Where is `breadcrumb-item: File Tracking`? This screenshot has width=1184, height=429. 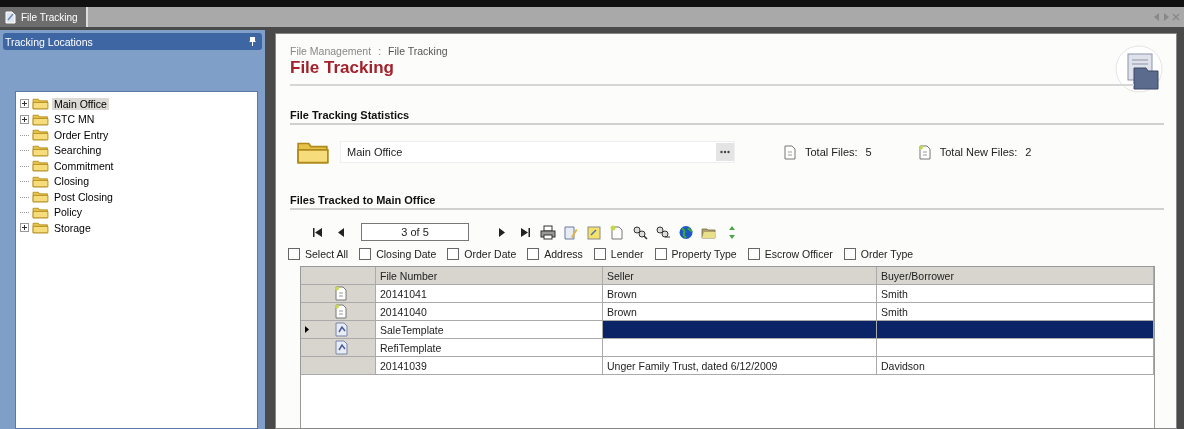
breadcrumb-item: File Tracking is located at coordinates (418, 51).